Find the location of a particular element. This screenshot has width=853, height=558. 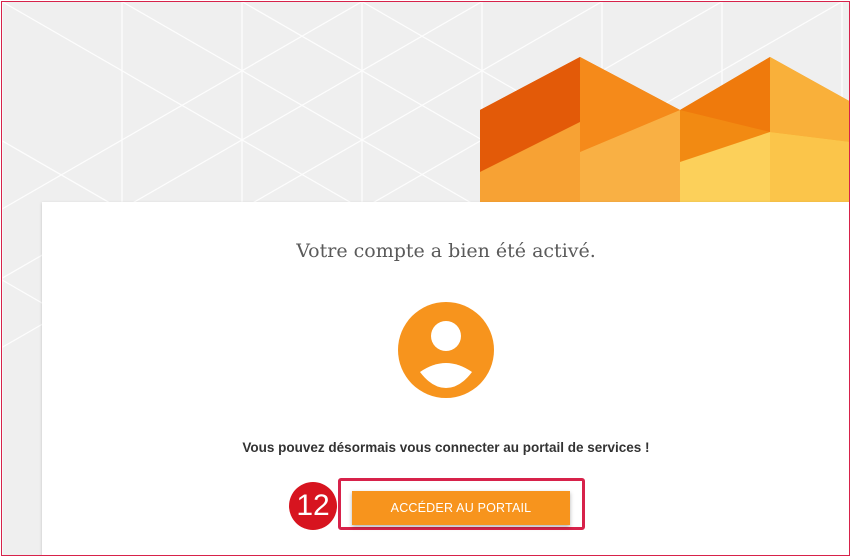

user-circle-icon is located at coordinates (446, 350).